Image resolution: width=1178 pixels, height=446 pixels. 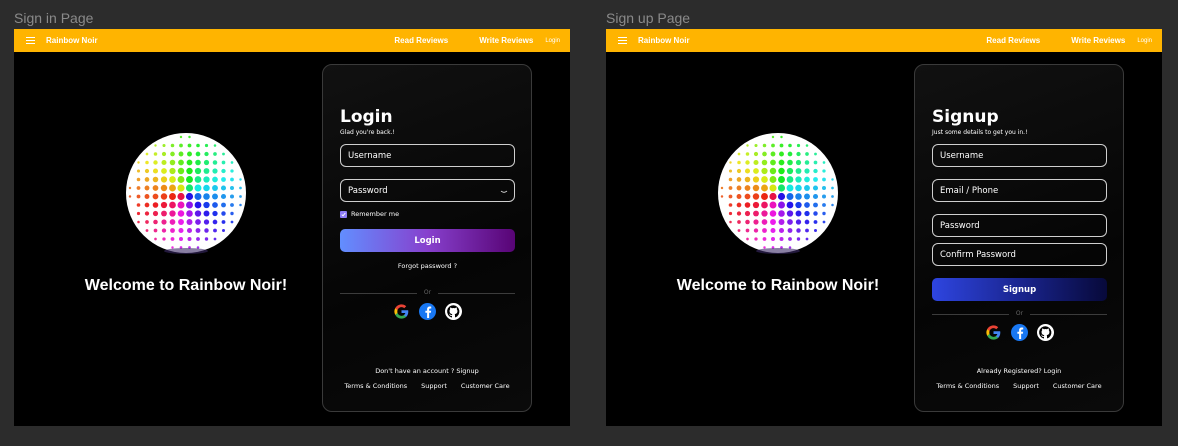 I want to click on footer-links: Terms & Conditions Support Customer Care, so click(x=427, y=386).